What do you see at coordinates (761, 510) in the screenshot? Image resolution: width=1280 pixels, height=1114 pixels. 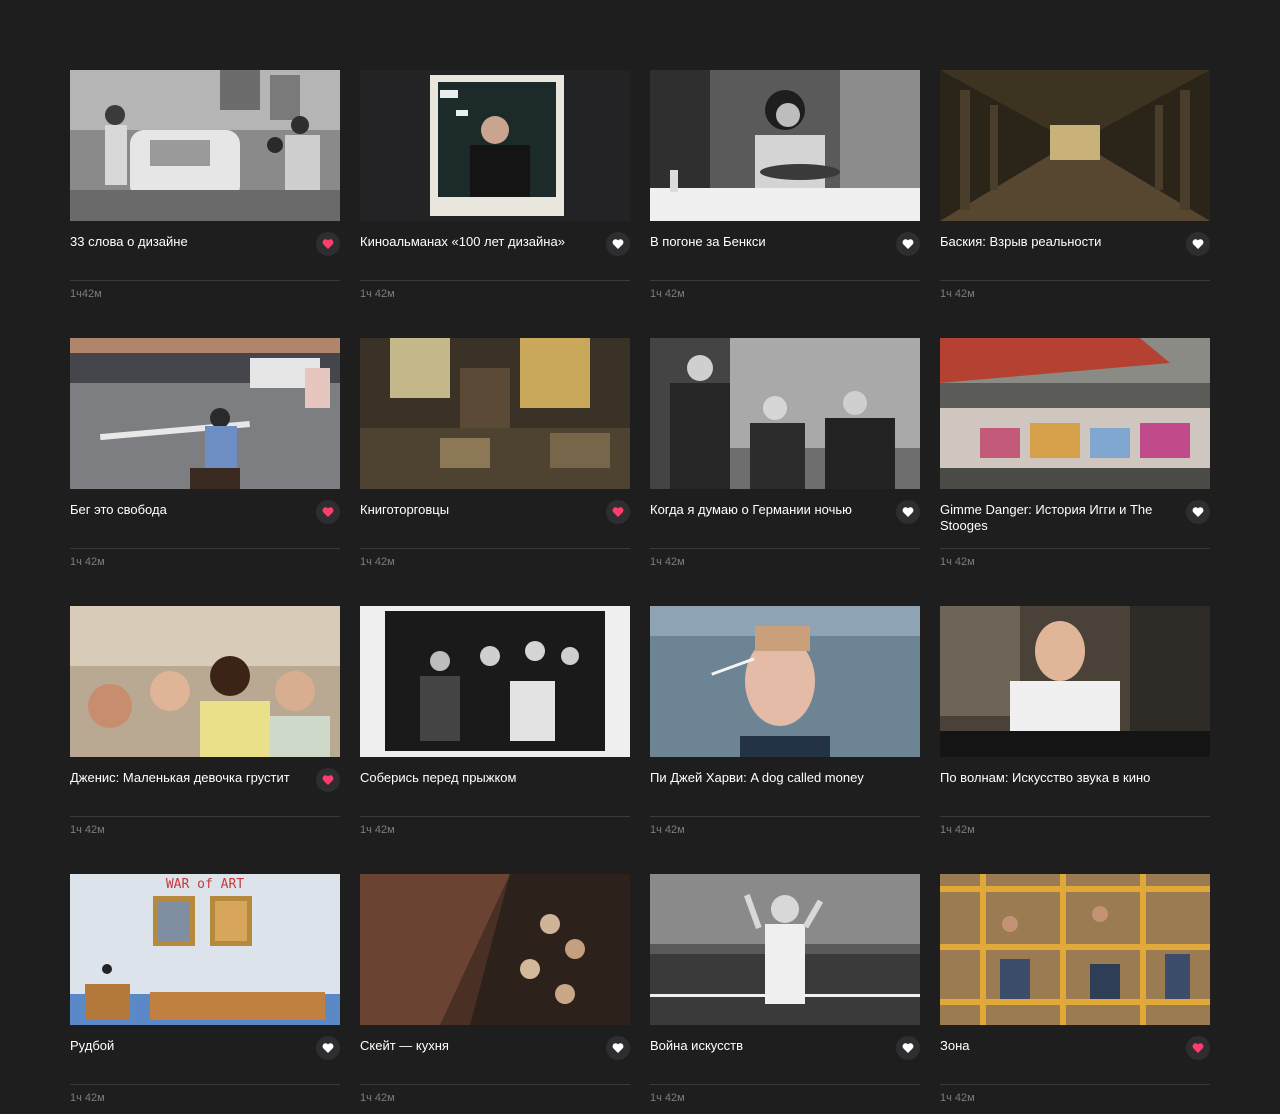 I see `film-title: Когда я думаю о Германии ночью` at bounding box center [761, 510].